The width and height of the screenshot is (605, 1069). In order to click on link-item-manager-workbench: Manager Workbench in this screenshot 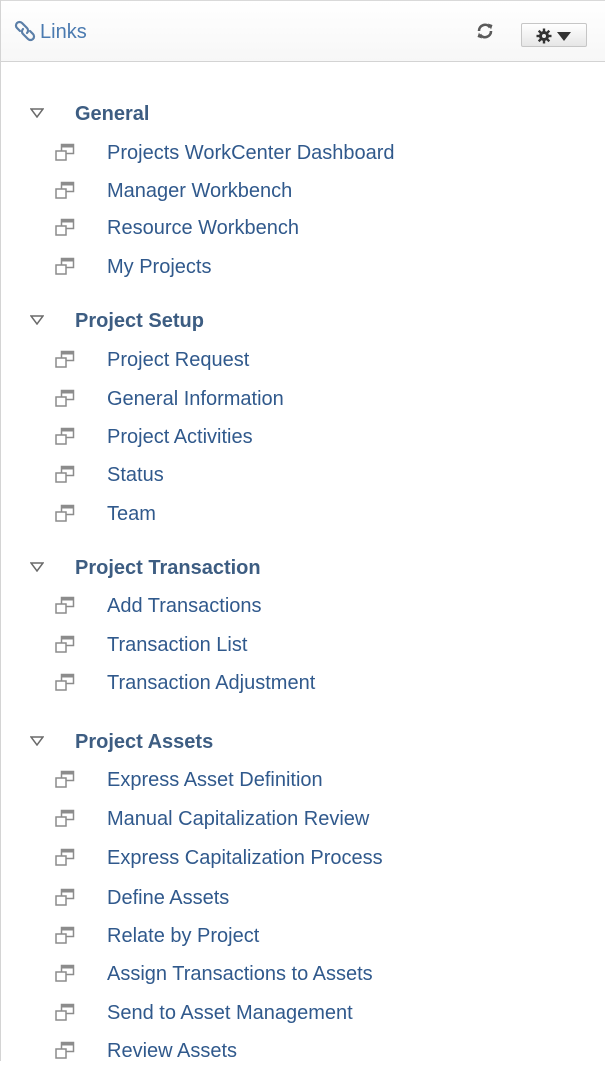, I will do `click(303, 193)`.